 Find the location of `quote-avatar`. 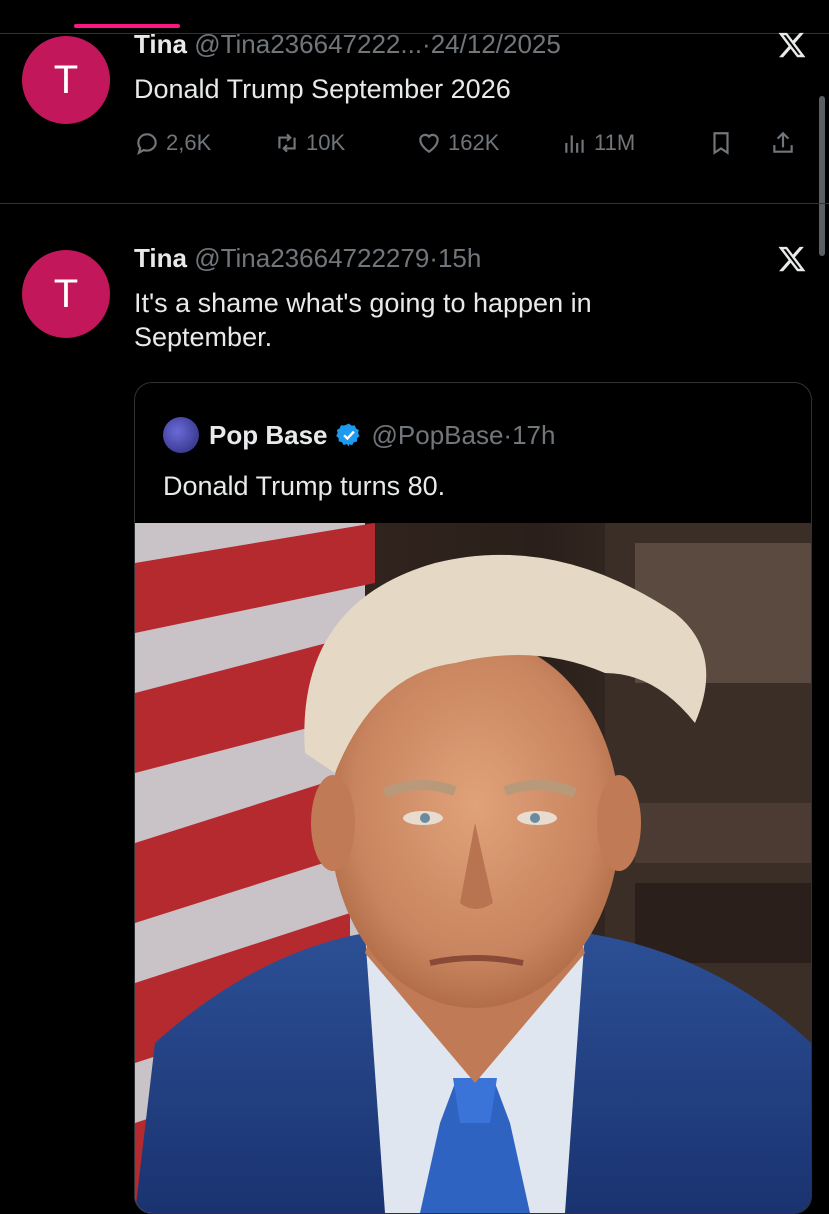

quote-avatar is located at coordinates (181, 435).